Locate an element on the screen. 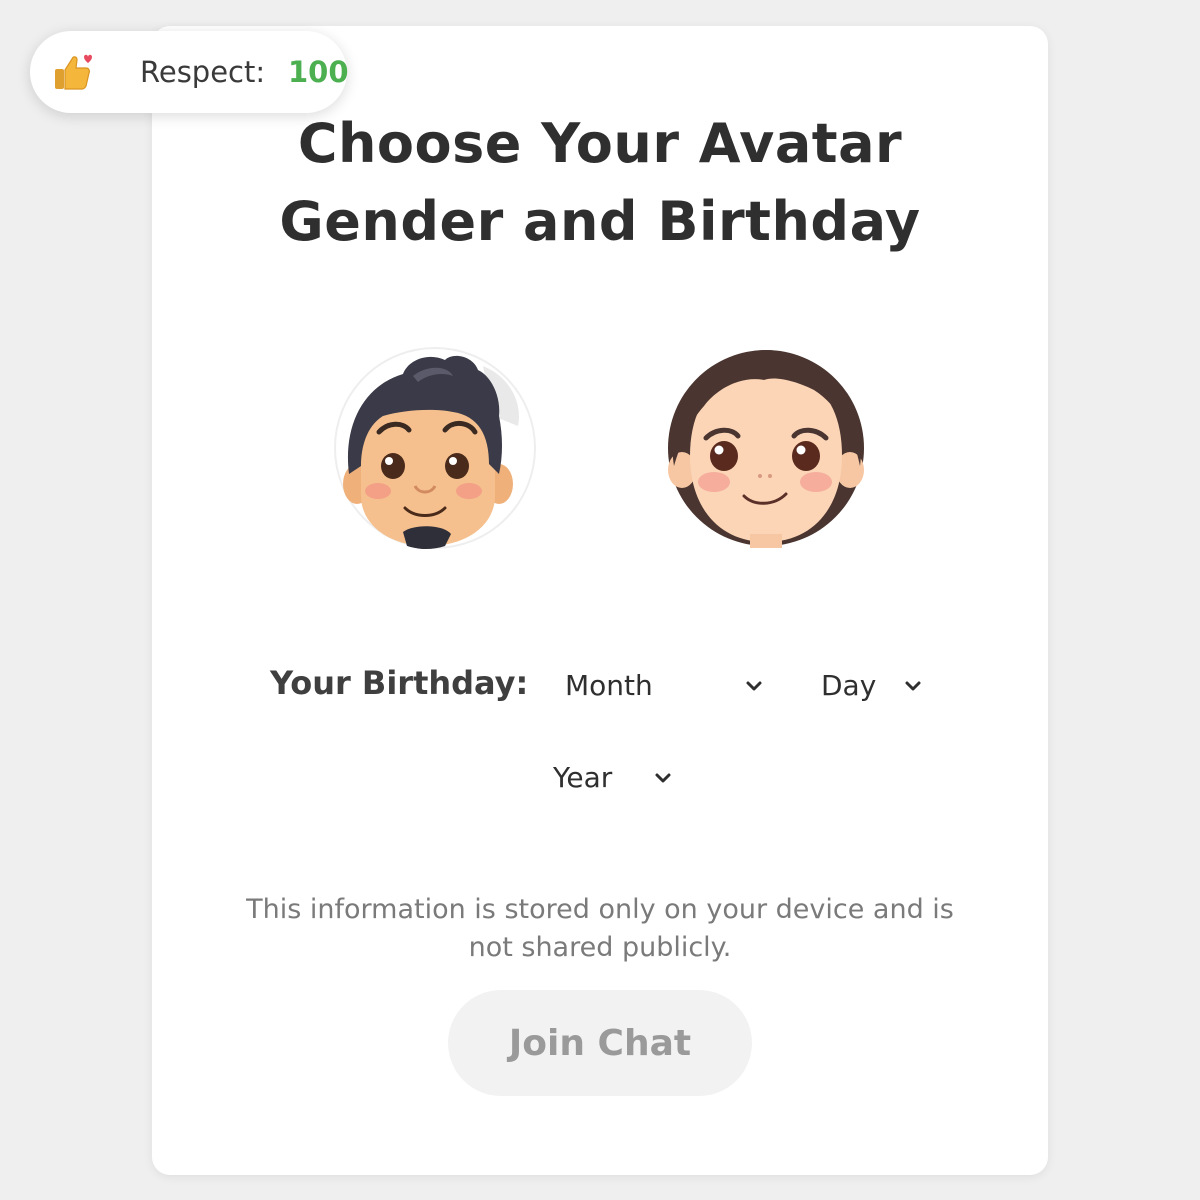 The height and width of the screenshot is (1200, 1200). male-avatar is located at coordinates (435, 448).